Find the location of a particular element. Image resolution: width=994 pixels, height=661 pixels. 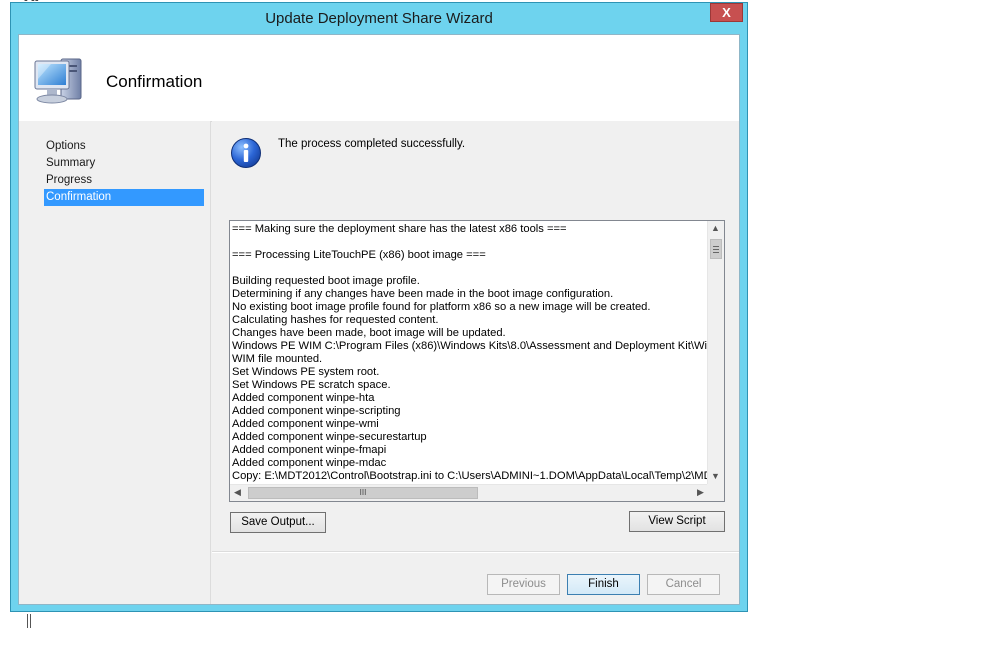

status-message: The process completed successfully. is located at coordinates (372, 144).